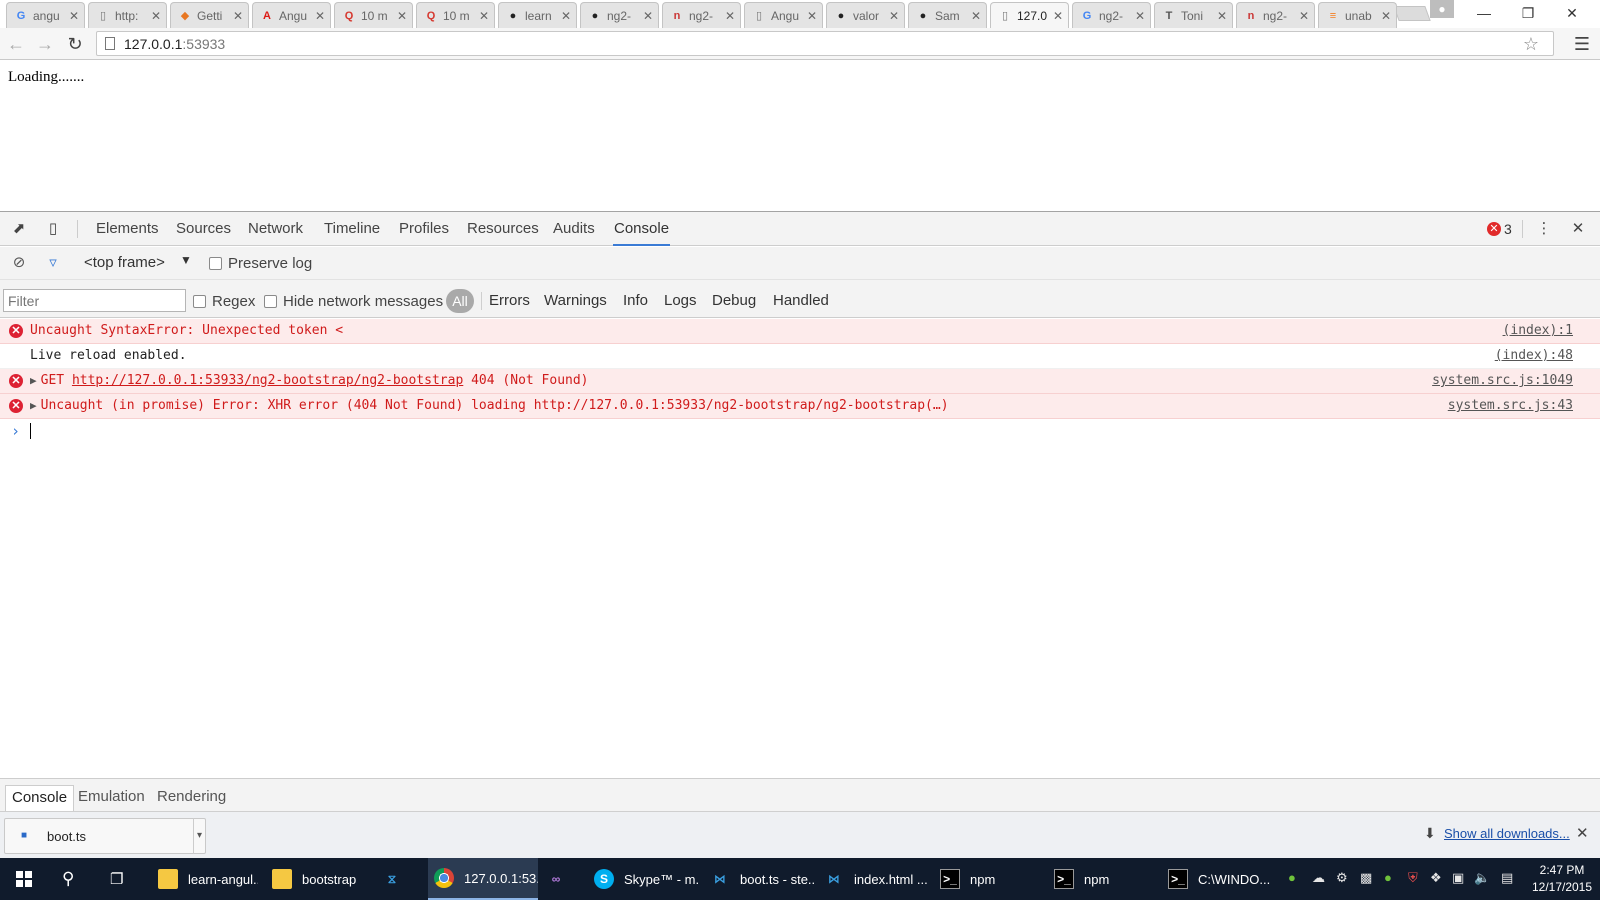 The height and width of the screenshot is (900, 1600). What do you see at coordinates (75, 44) in the screenshot?
I see `reload-button: ↻` at bounding box center [75, 44].